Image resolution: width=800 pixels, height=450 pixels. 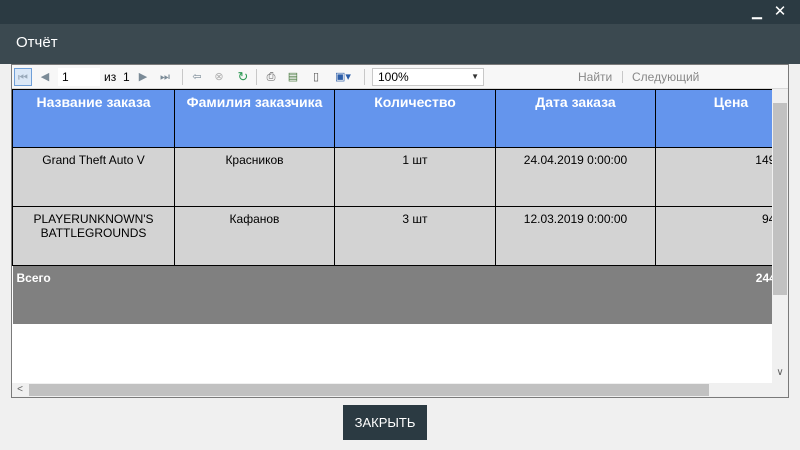 What do you see at coordinates (475, 76) in the screenshot?
I see `chevron-down-icon: ▼` at bounding box center [475, 76].